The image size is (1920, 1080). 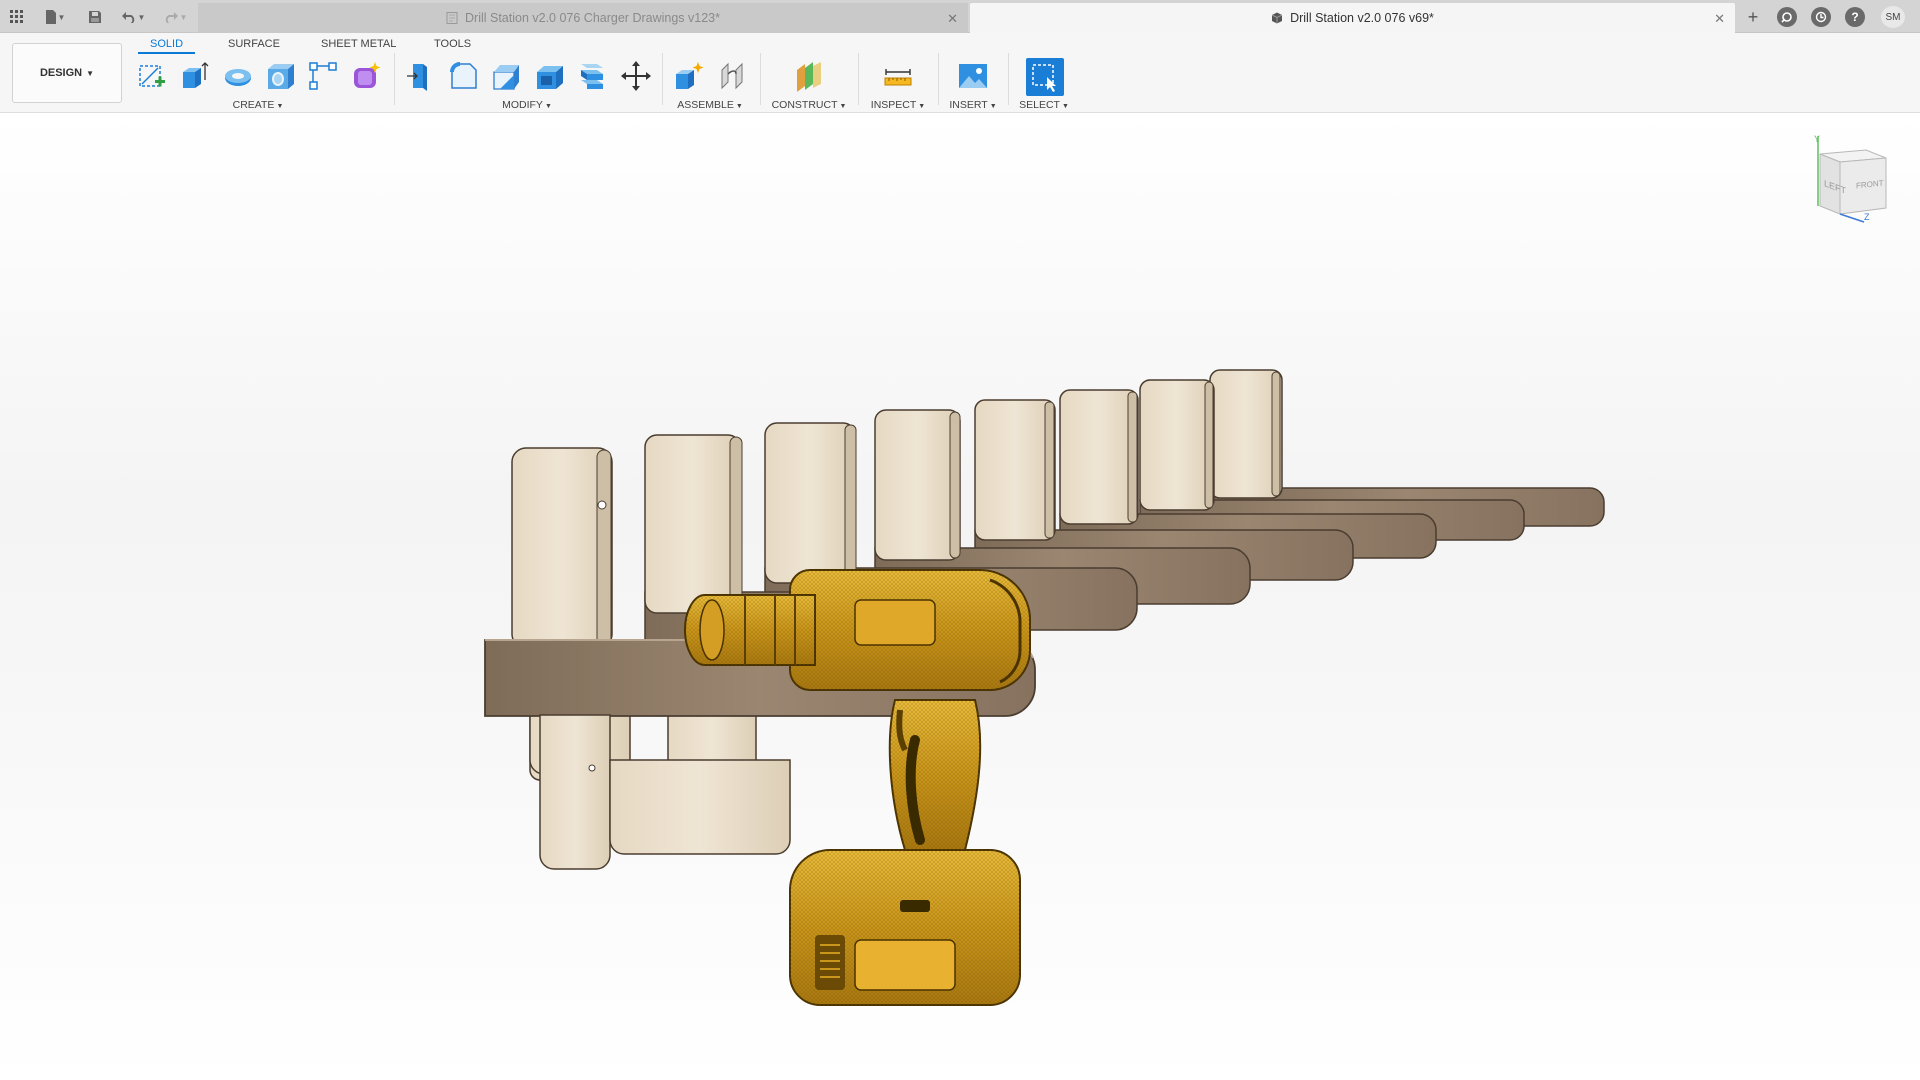 I want to click on revolve-button, so click(x=238, y=76).